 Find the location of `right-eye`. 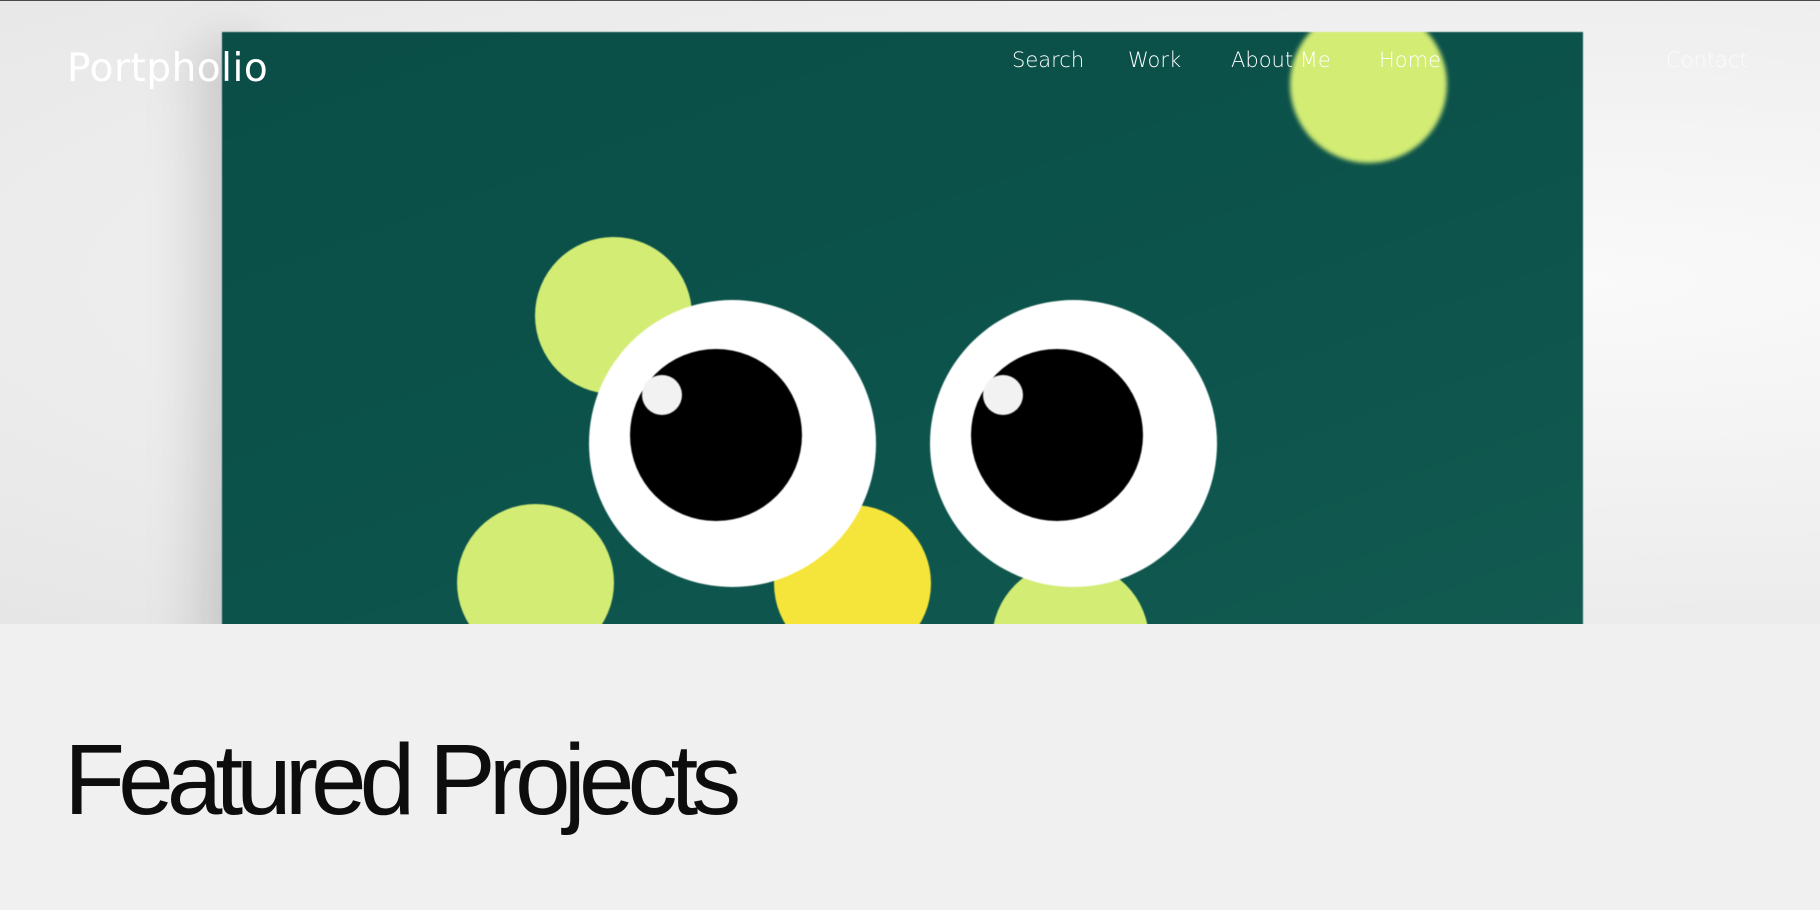

right-eye is located at coordinates (1073, 443).